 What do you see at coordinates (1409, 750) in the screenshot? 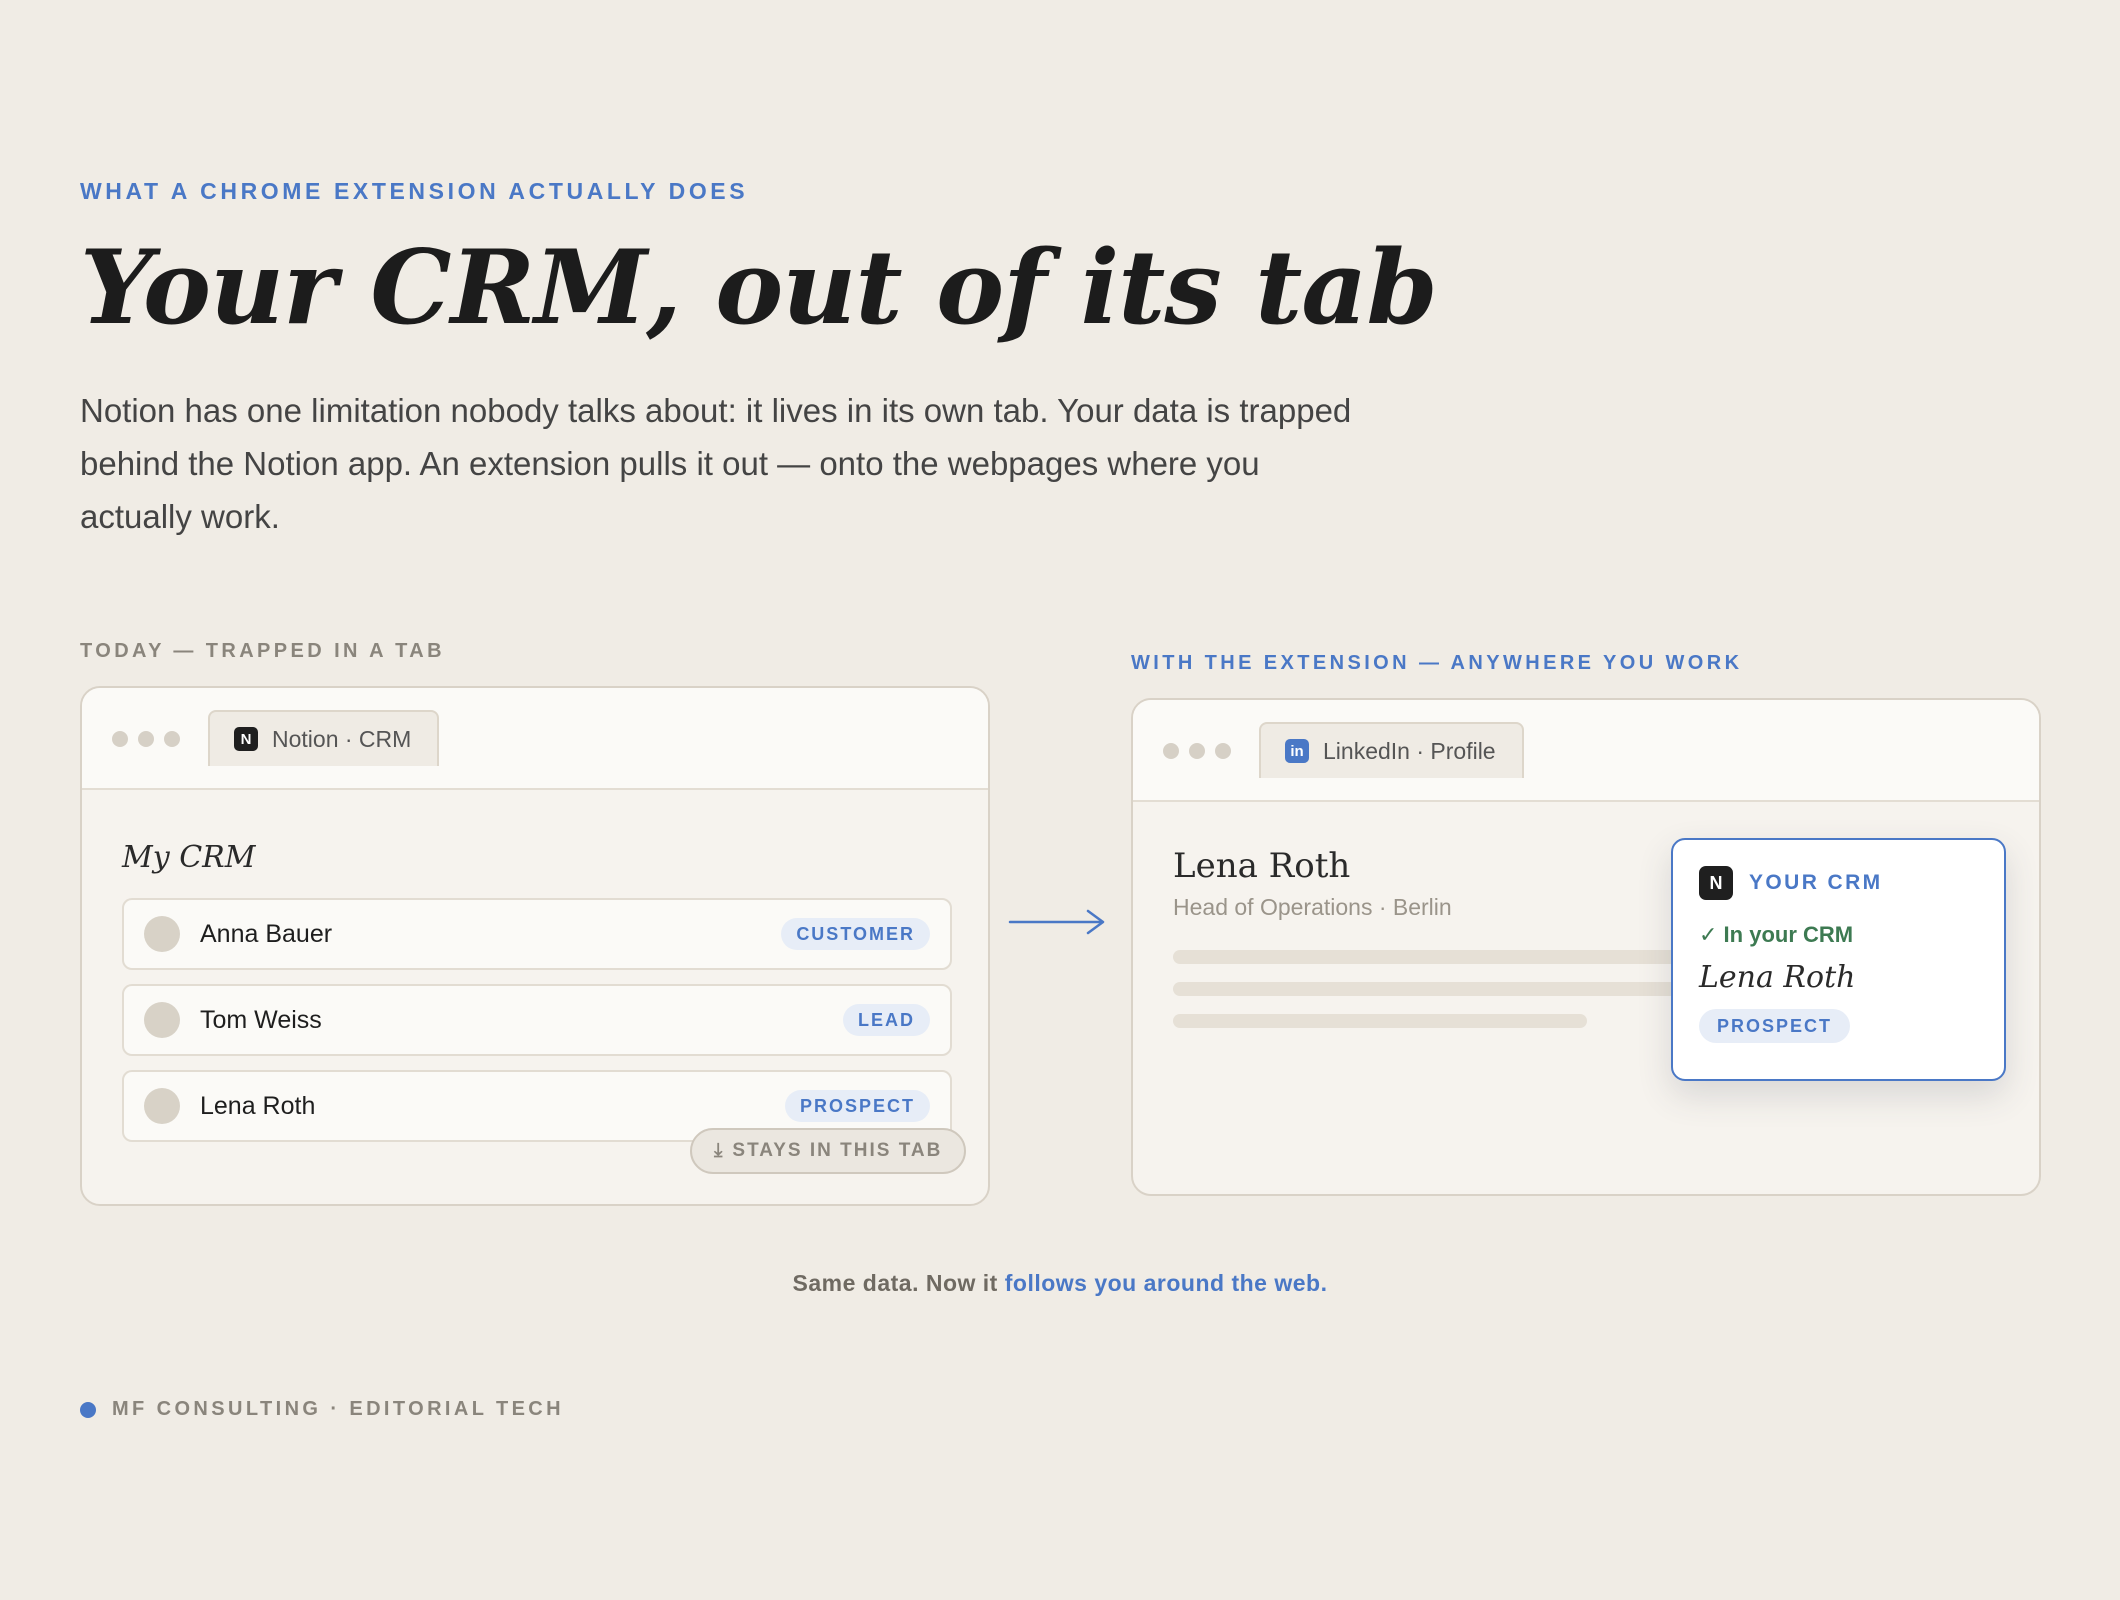
I see `tab-label: LinkedIn · Profile` at bounding box center [1409, 750].